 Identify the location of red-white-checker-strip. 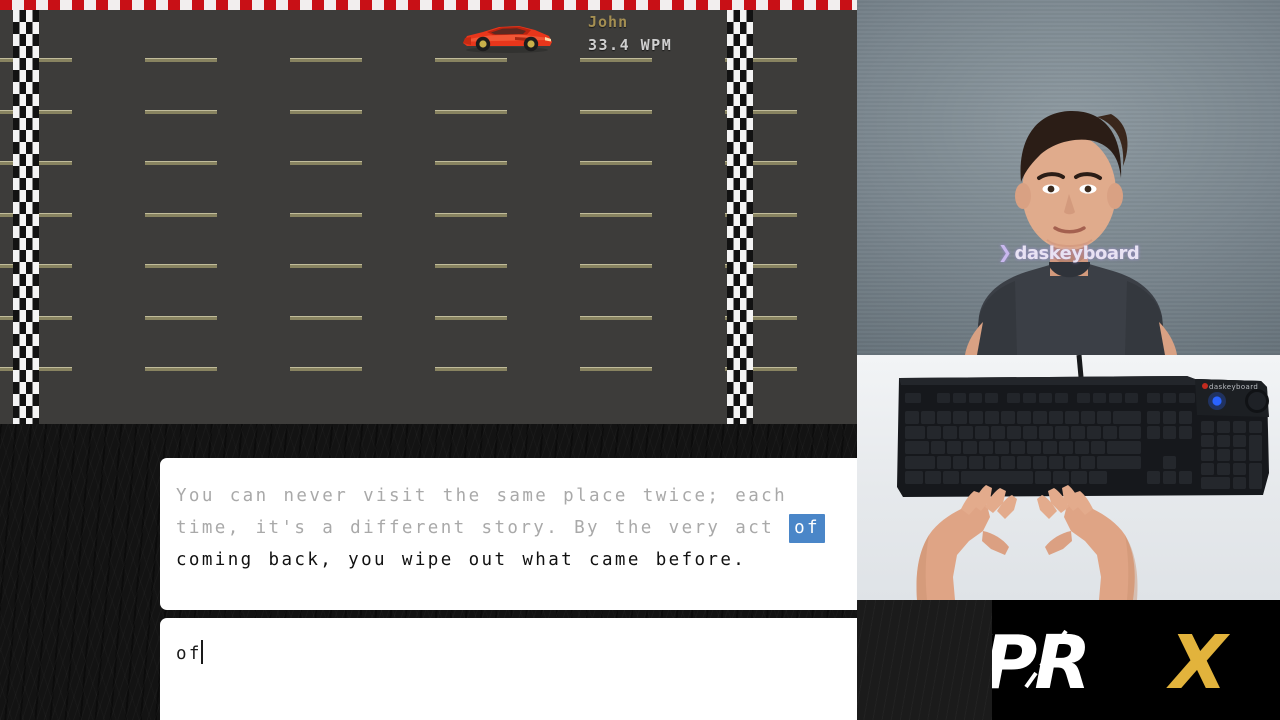
(428, 5).